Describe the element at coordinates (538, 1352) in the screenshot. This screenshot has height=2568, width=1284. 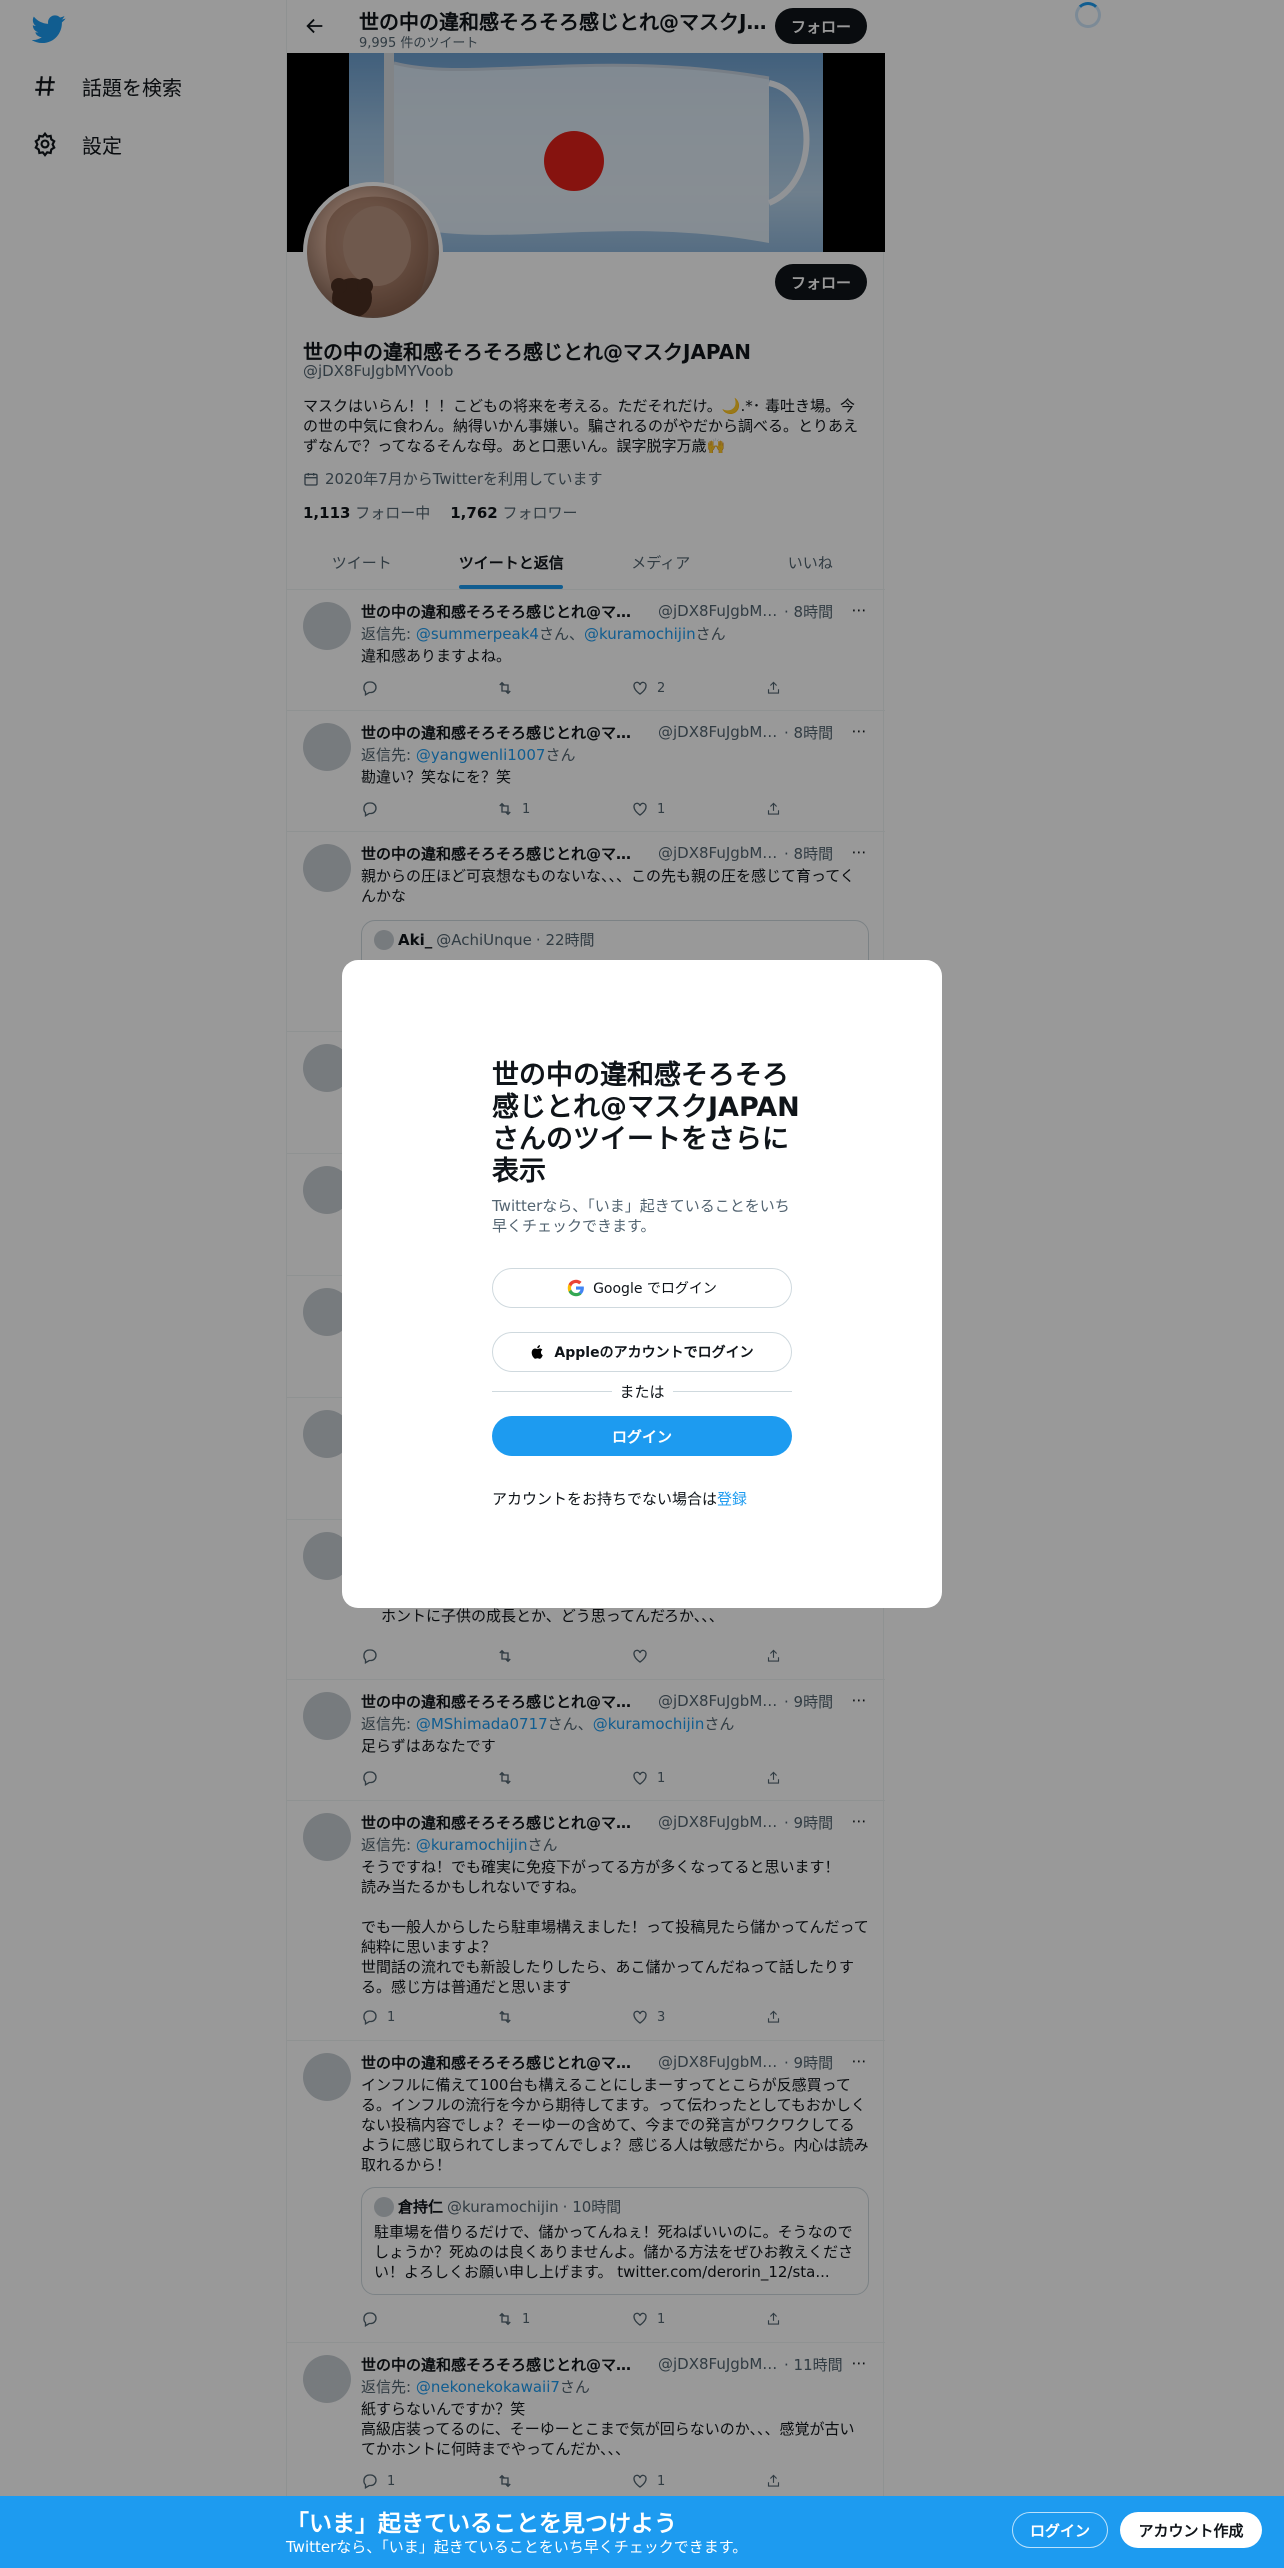
I see `apple-icon` at that location.